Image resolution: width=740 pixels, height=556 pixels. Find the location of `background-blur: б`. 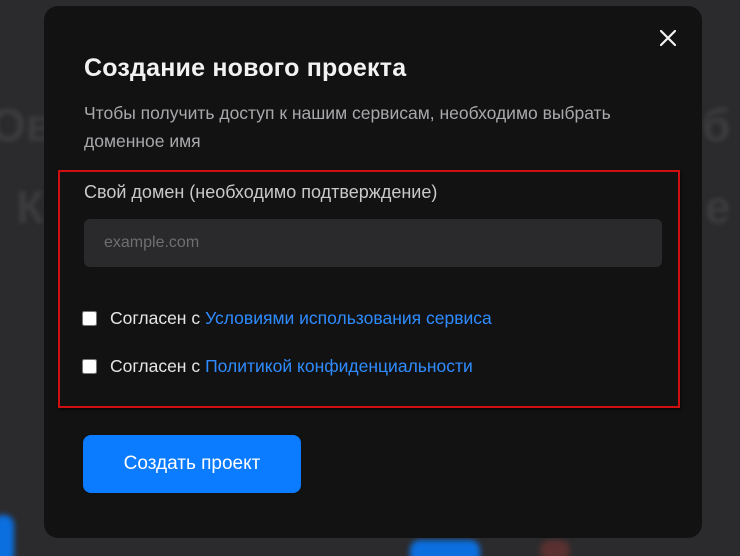

background-blur: б is located at coordinates (716, 125).